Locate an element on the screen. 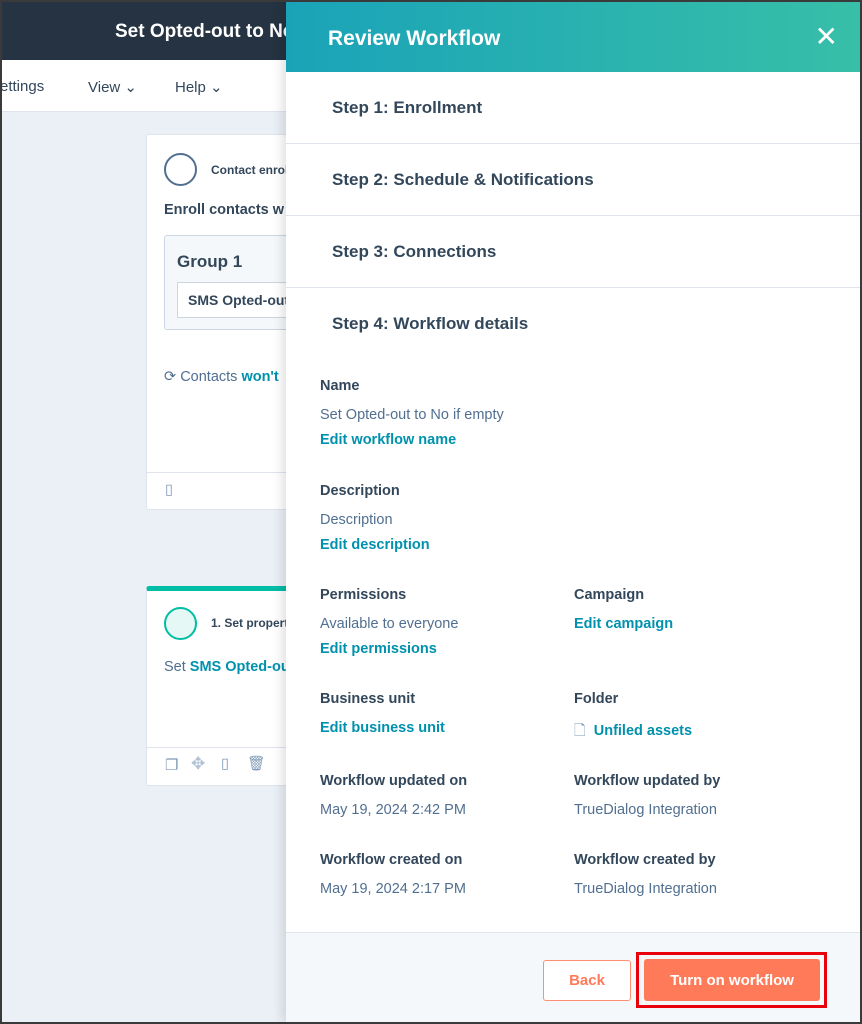 Image resolution: width=862 pixels, height=1024 pixels. group-title: Group 1 is located at coordinates (210, 261).